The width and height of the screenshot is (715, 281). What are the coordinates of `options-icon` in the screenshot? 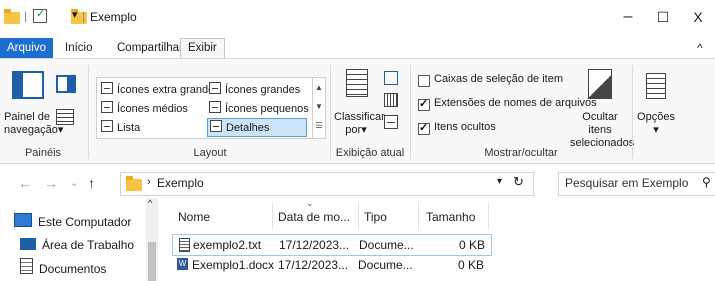 It's located at (656, 86).